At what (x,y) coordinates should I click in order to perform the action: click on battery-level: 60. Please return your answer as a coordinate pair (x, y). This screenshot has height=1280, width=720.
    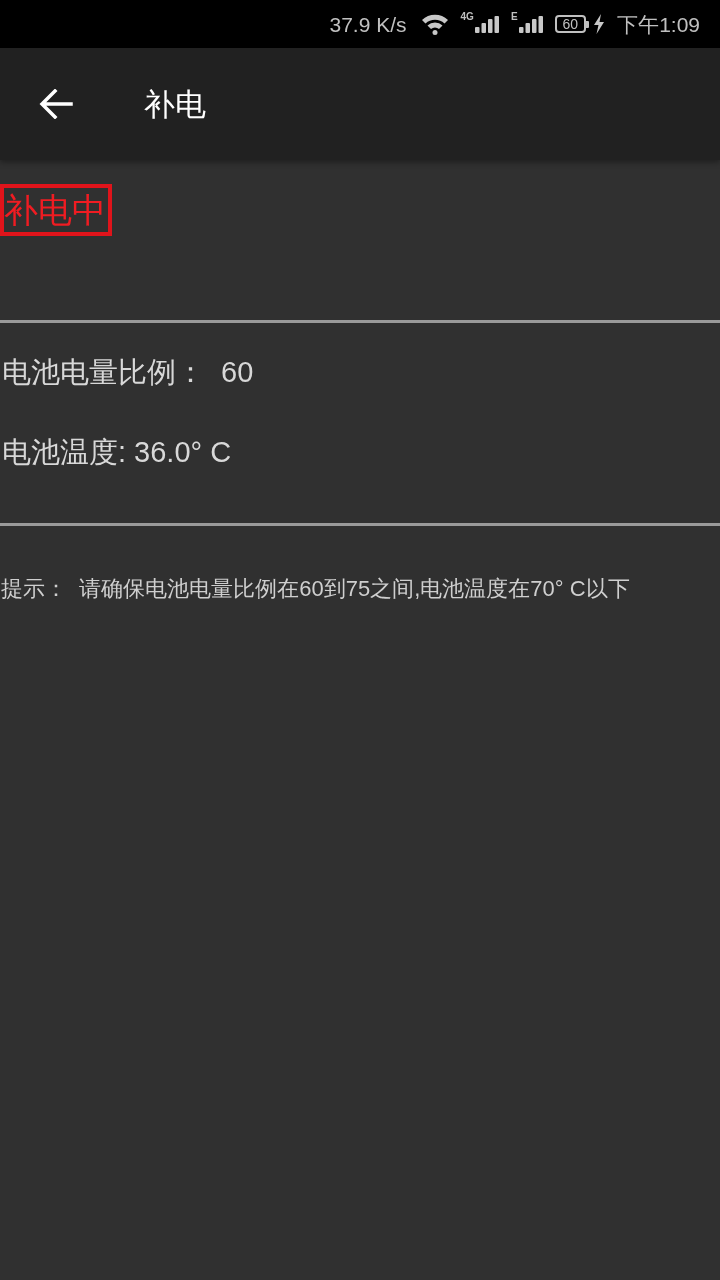
    Looking at the image, I should click on (570, 24).